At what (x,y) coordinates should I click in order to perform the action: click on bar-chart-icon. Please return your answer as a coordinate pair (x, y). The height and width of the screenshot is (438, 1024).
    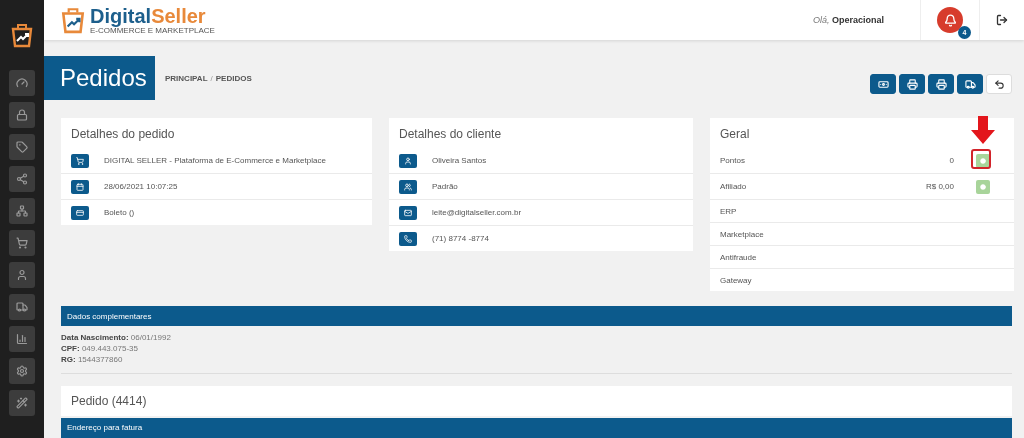
    Looking at the image, I should click on (22, 339).